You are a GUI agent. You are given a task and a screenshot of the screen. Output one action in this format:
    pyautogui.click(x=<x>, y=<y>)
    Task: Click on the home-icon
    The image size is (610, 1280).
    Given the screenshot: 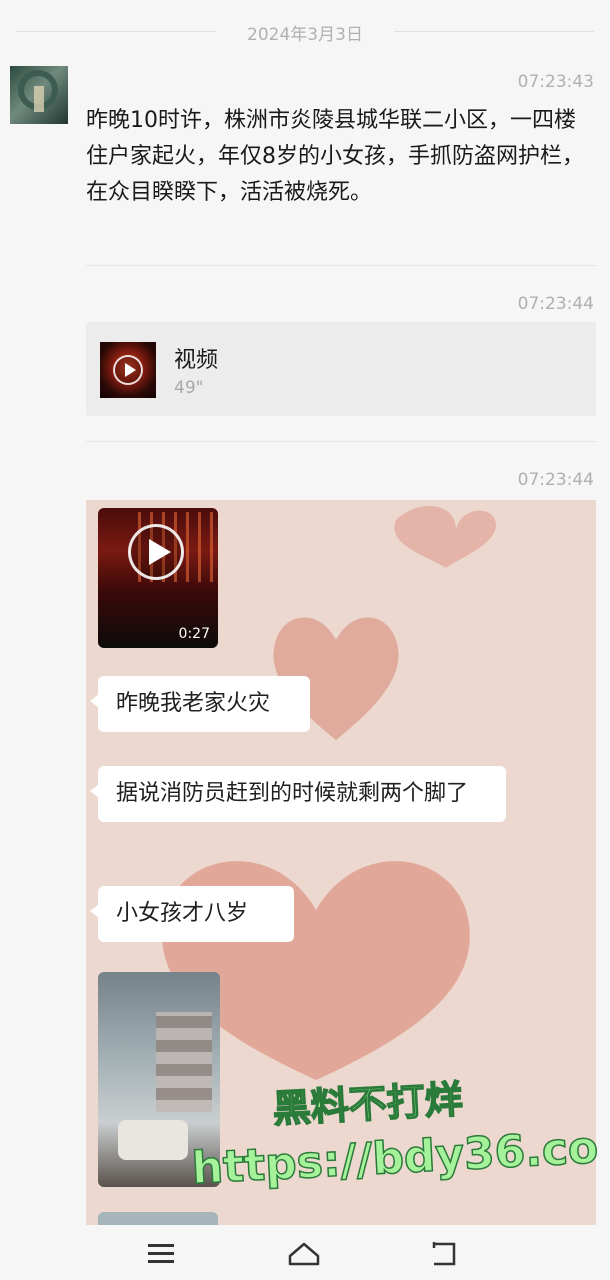 What is the action you would take?
    pyautogui.click(x=304, y=1254)
    